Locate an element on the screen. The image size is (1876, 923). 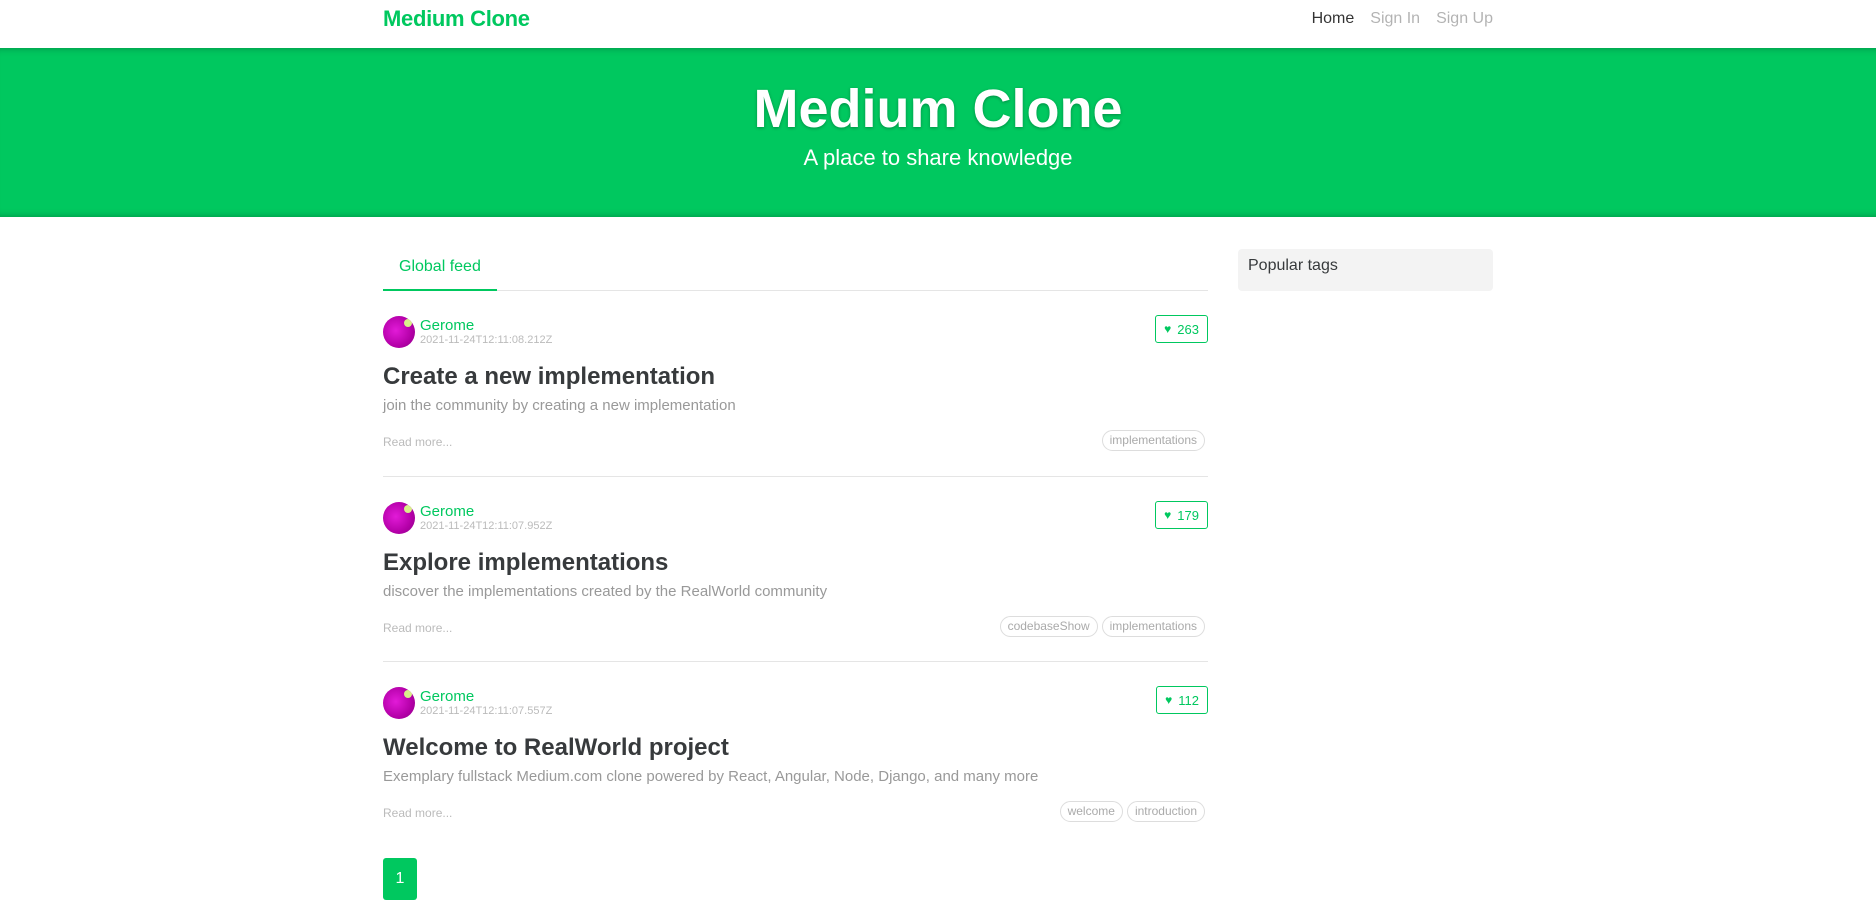
author-info: Gerome 2021-11-24T12:11:08.212Z is located at coordinates (486, 332).